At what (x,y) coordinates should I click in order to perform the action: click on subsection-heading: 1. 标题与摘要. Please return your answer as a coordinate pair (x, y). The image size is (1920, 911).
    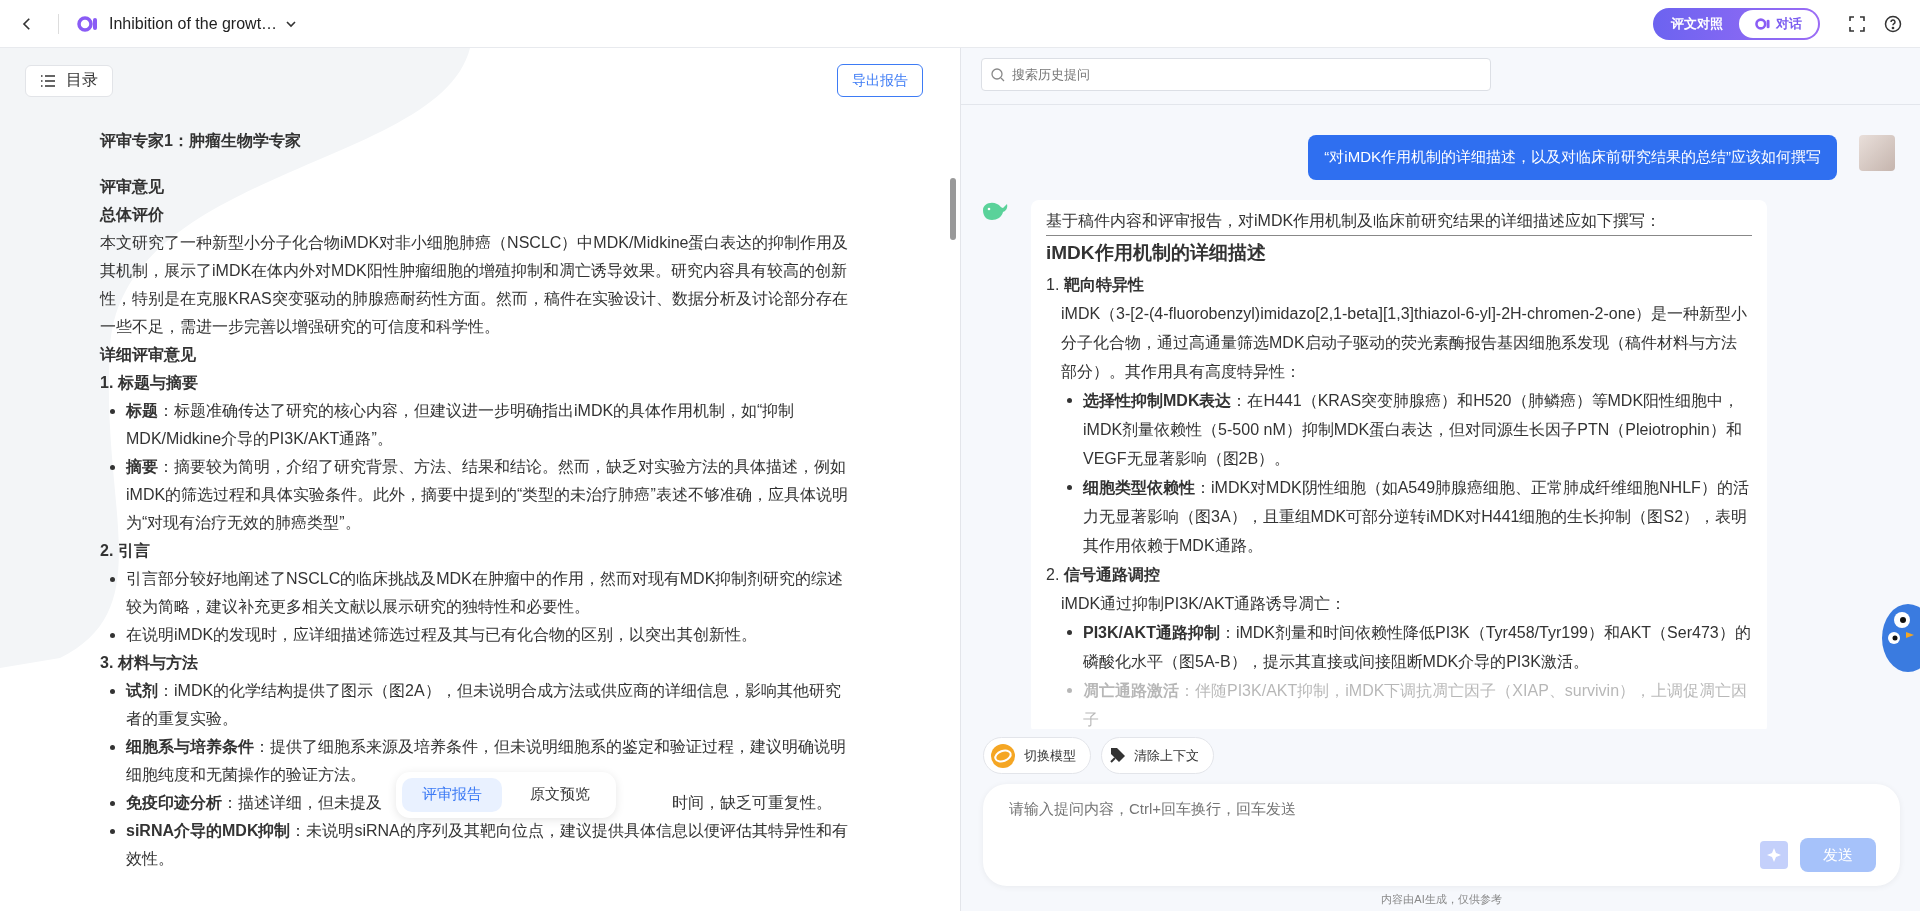
    Looking at the image, I should click on (149, 383).